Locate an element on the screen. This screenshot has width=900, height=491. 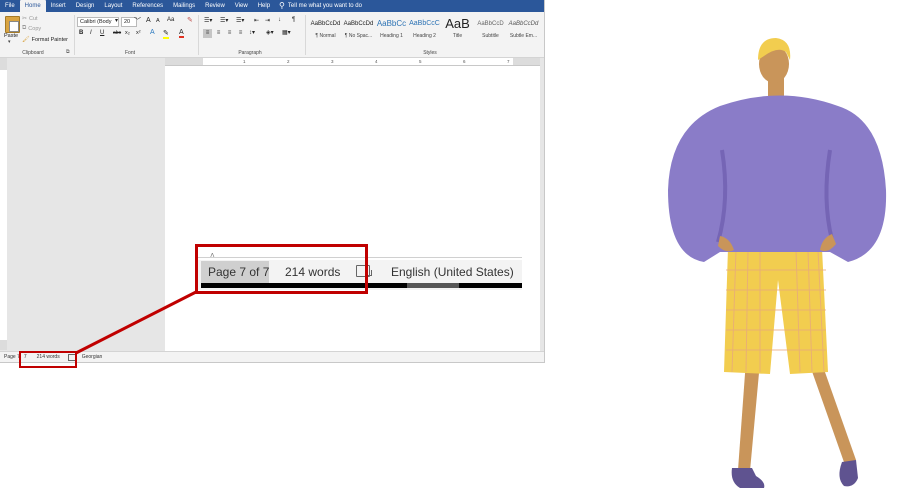
left-leg is located at coordinates (749, 415).